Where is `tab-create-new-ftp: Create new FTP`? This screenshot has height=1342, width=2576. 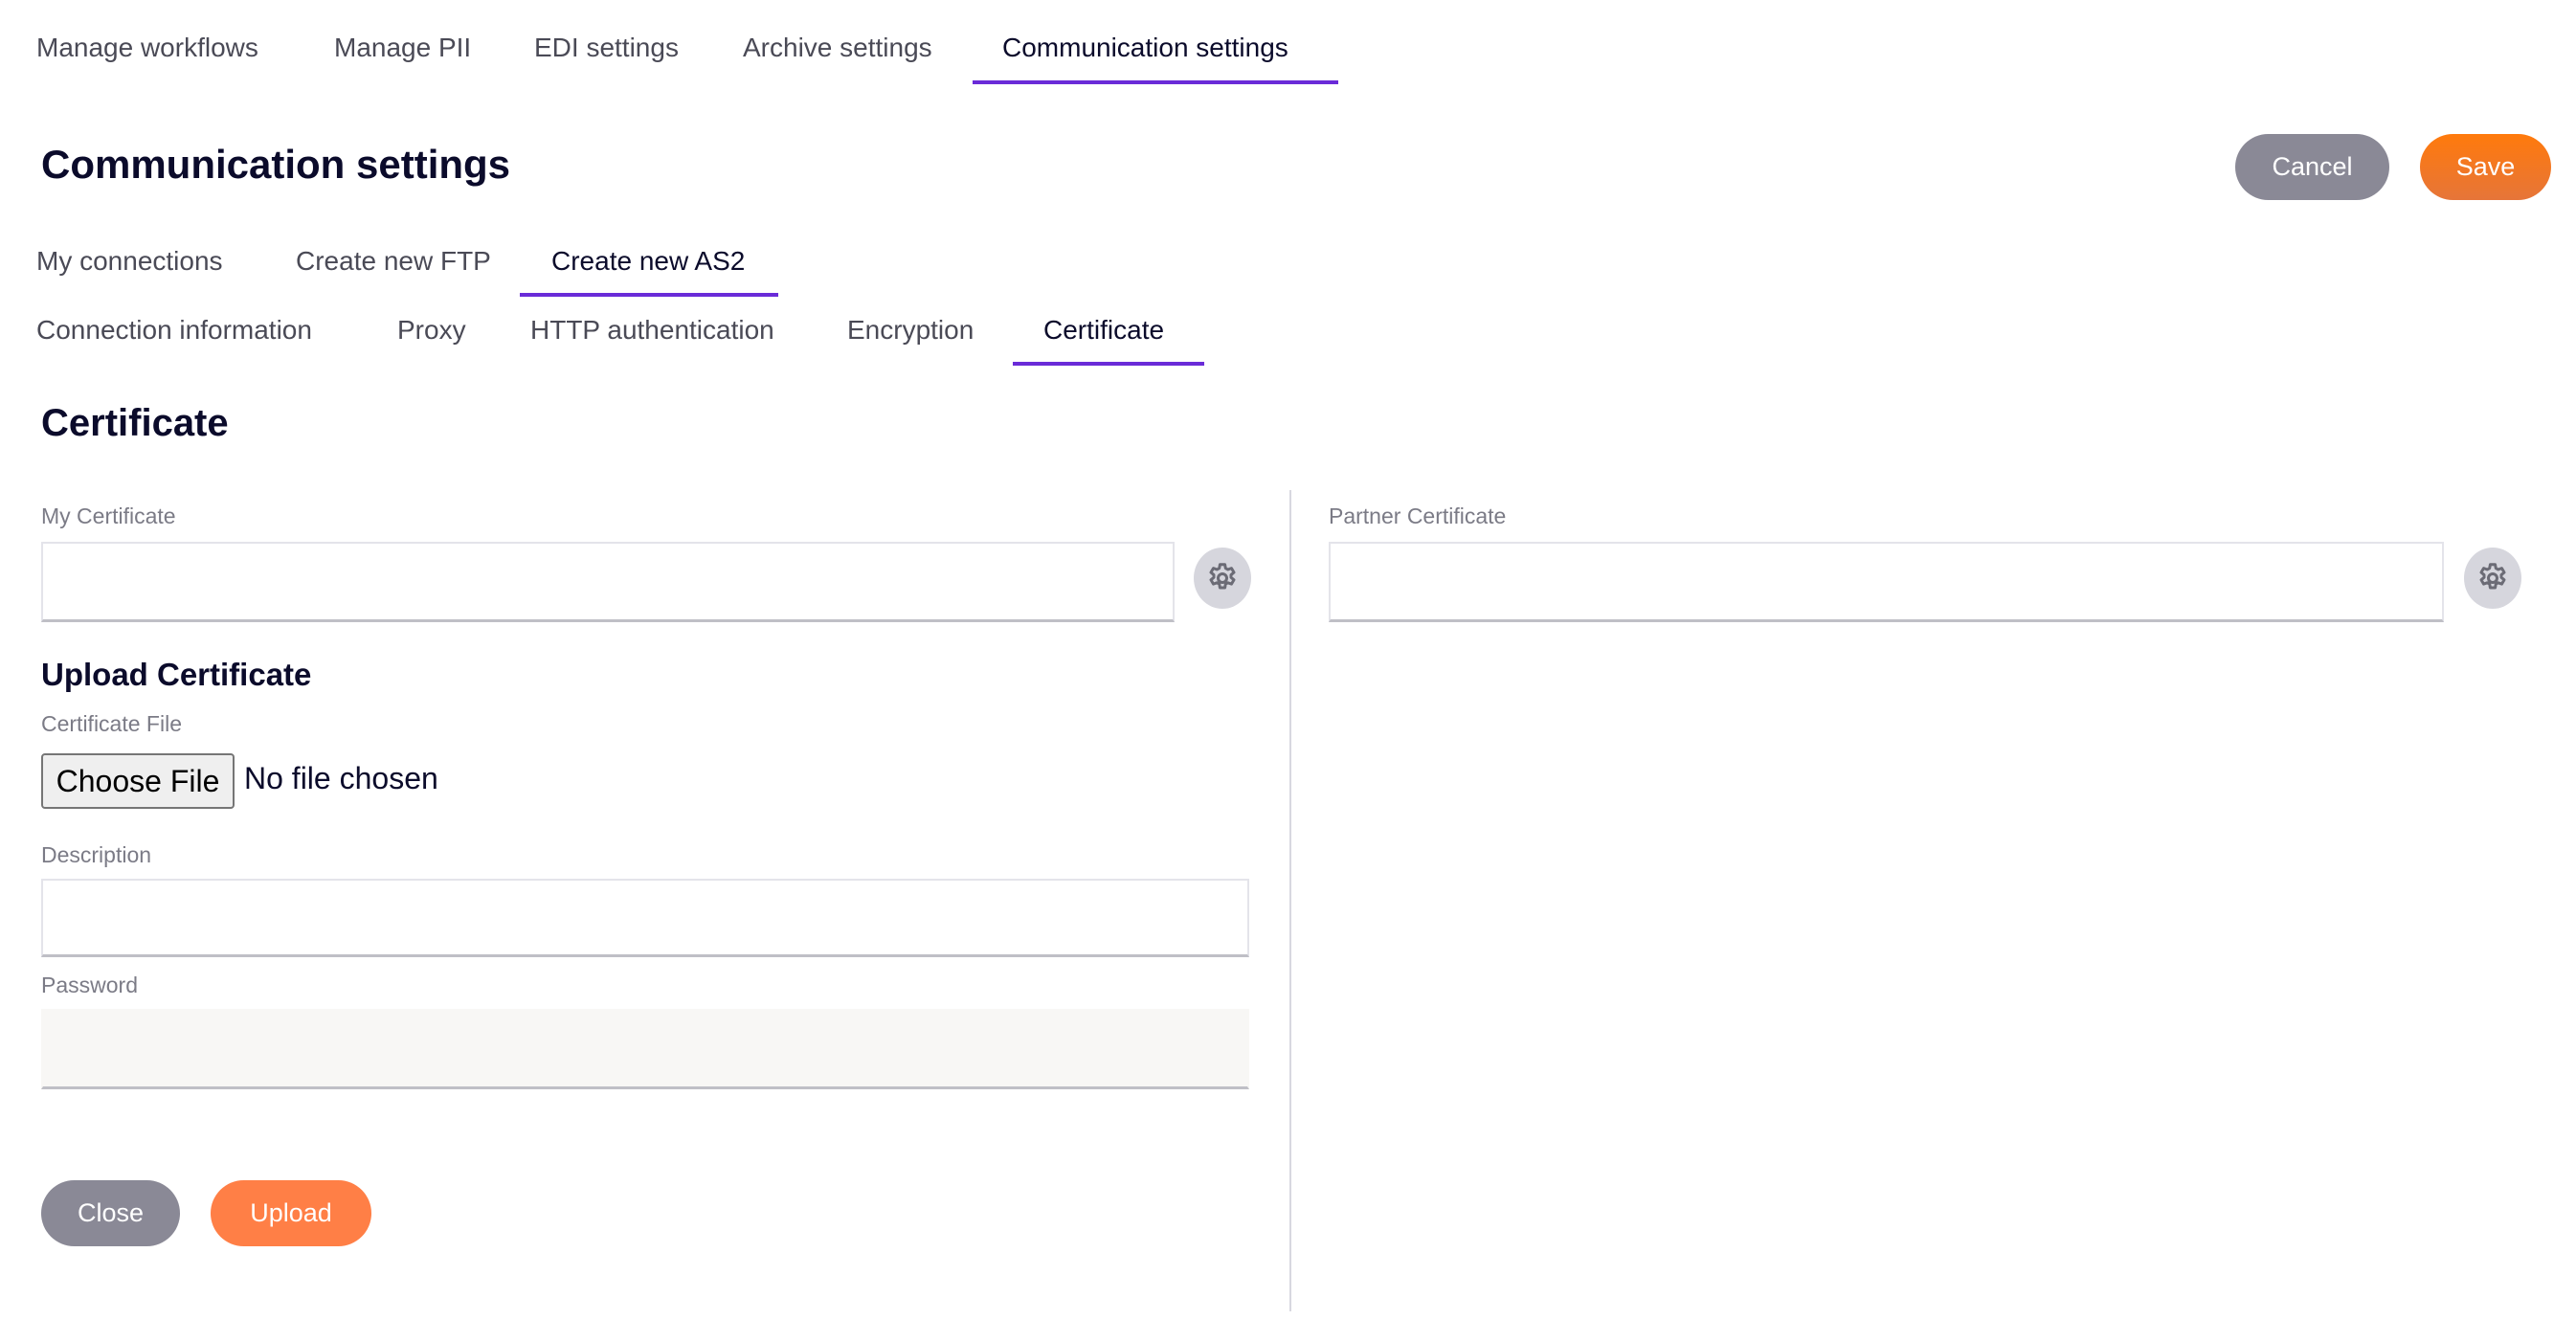
tab-create-new-ftp: Create new FTP is located at coordinates (394, 261).